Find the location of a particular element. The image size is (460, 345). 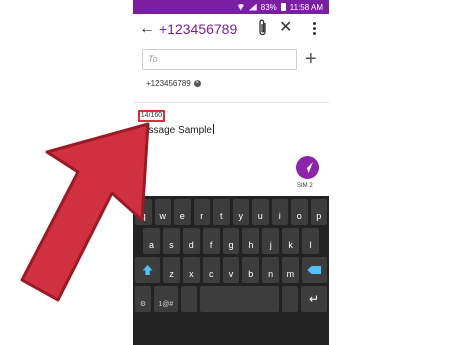

divider is located at coordinates (231, 102).